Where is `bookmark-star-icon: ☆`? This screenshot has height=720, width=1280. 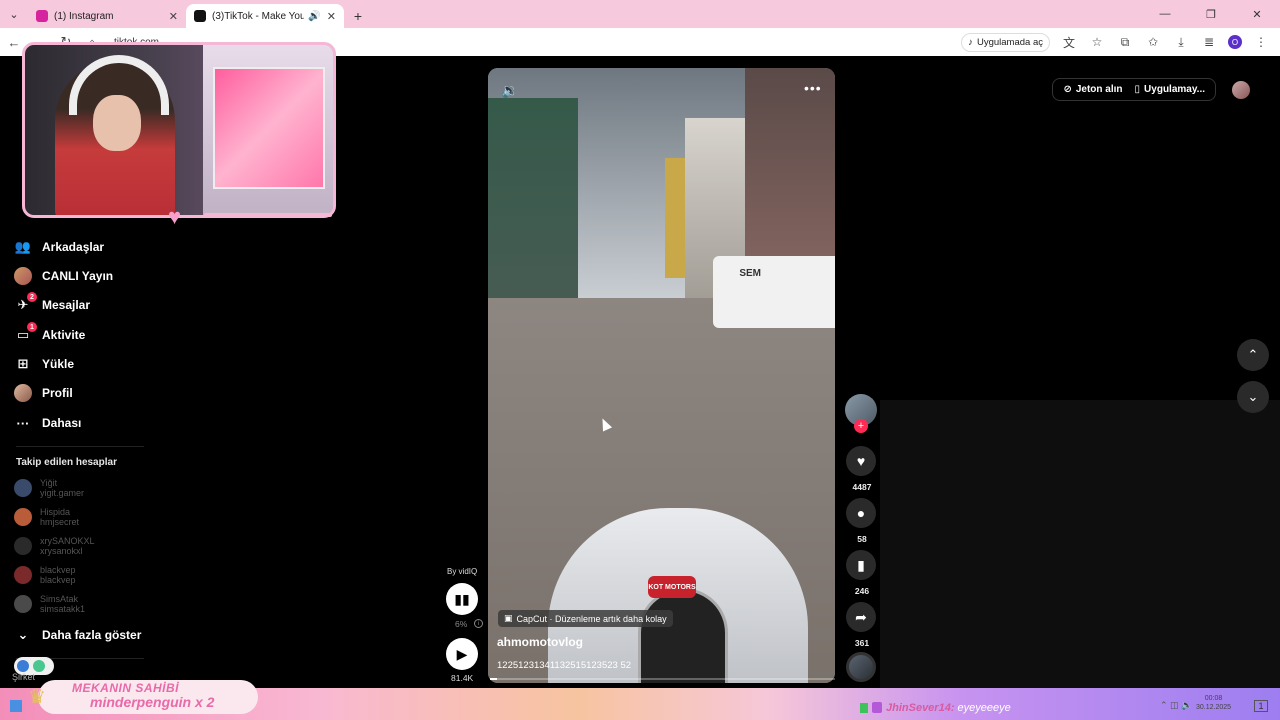
bookmark-star-icon: ☆ is located at coordinates (1097, 42).